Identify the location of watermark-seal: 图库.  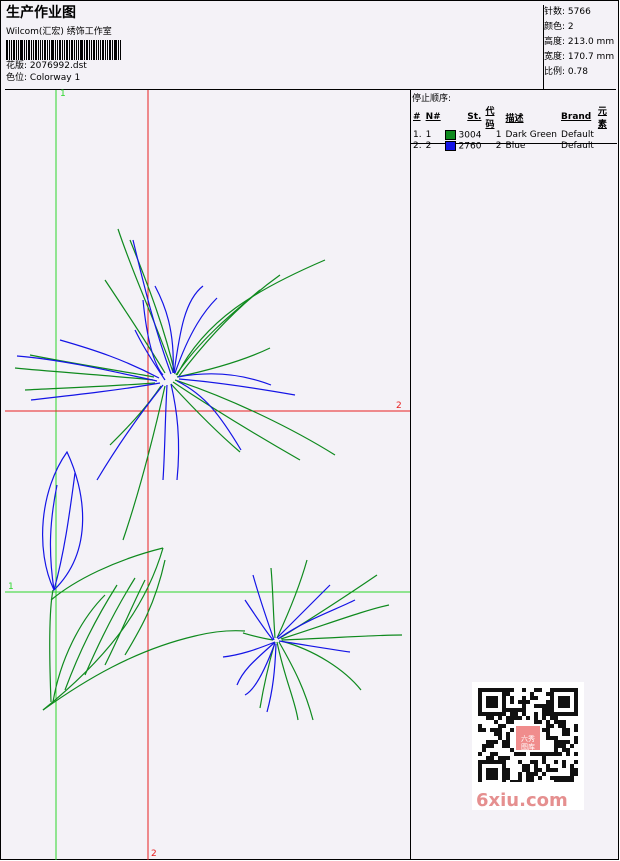
(528, 746).